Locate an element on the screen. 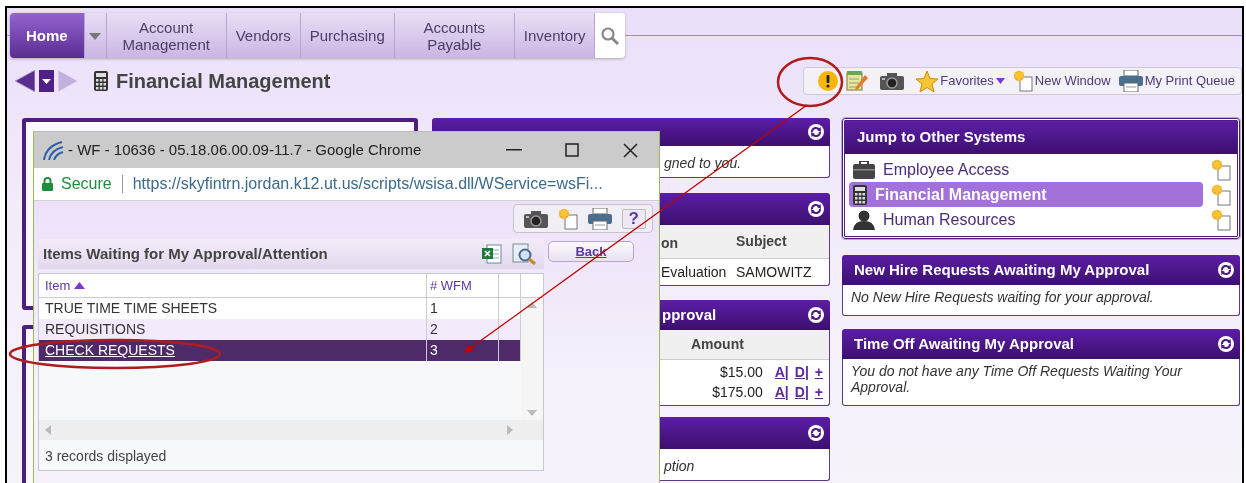 This screenshot has width=1246, height=483. panel-message: You do not have any Time Off Requests Waiting Your Approval. is located at coordinates (1016, 379).